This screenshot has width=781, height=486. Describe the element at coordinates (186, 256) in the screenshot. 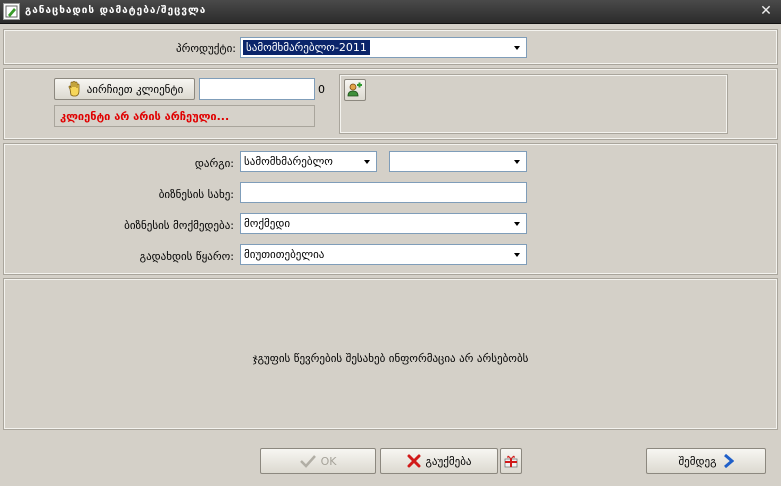

I see `repayment-source-label: გადახდის წყარო:` at that location.